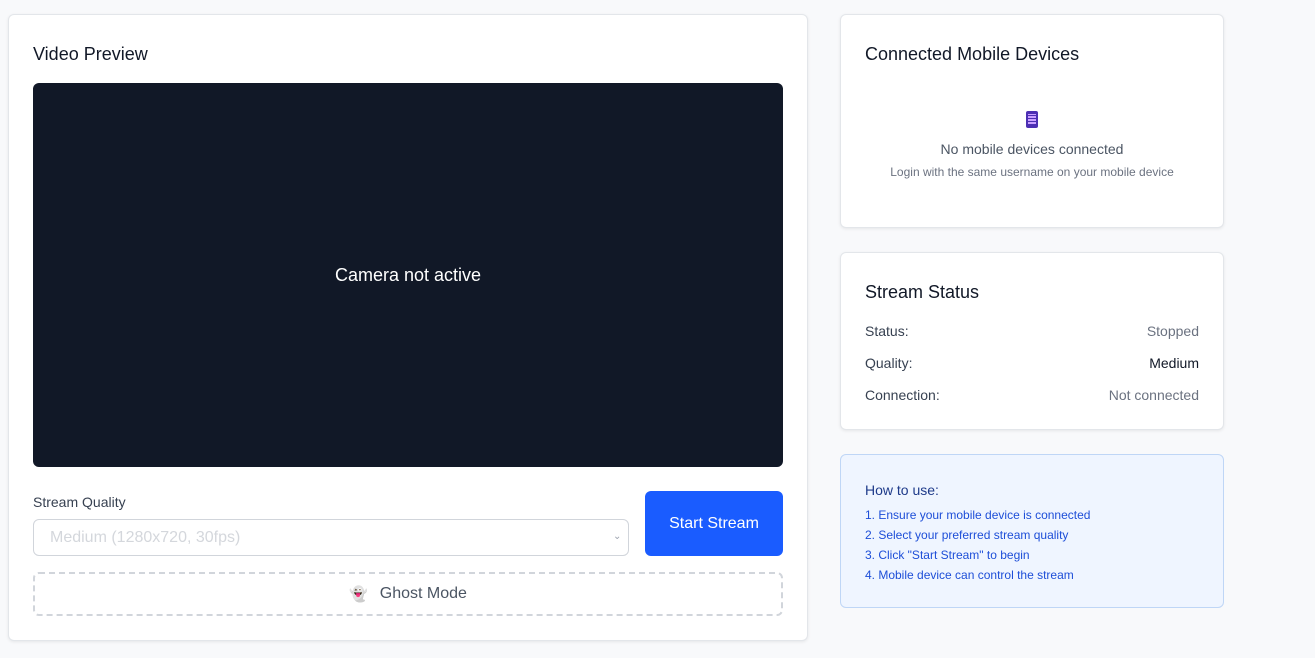 The width and height of the screenshot is (1315, 658). Describe the element at coordinates (90, 54) in the screenshot. I see `video-preview-title: Video Preview` at that location.